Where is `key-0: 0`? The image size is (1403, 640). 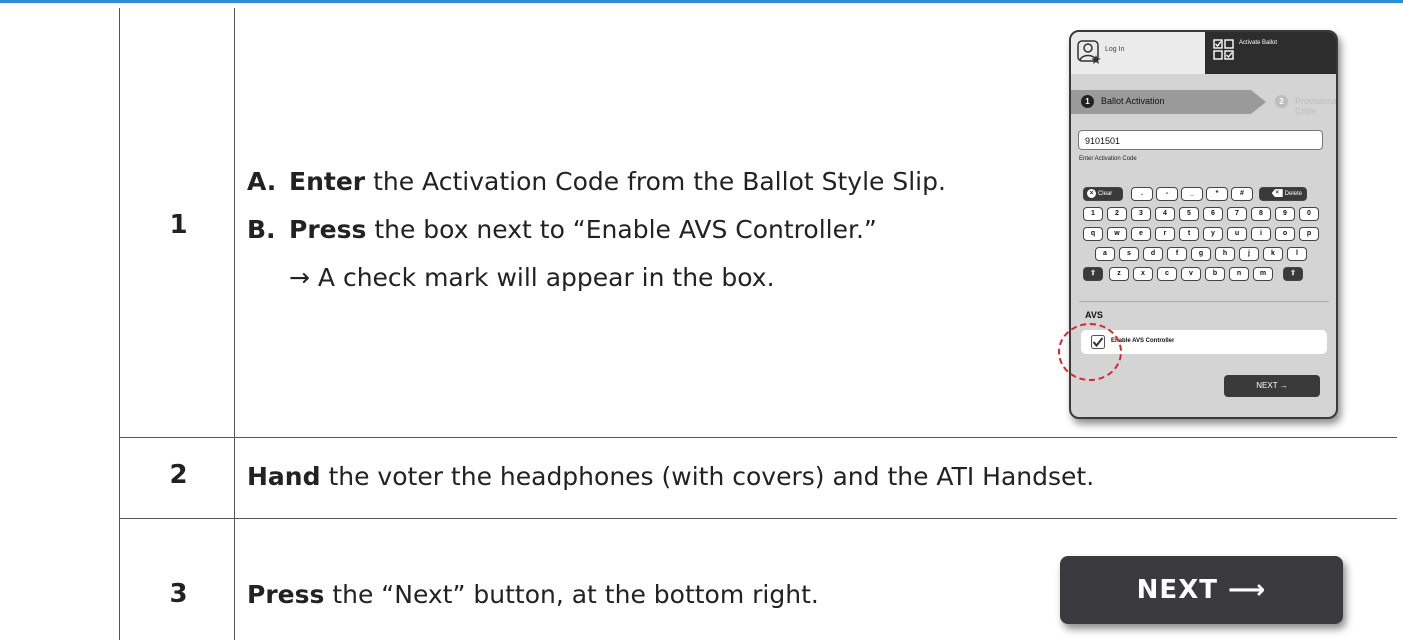 key-0: 0 is located at coordinates (1309, 214).